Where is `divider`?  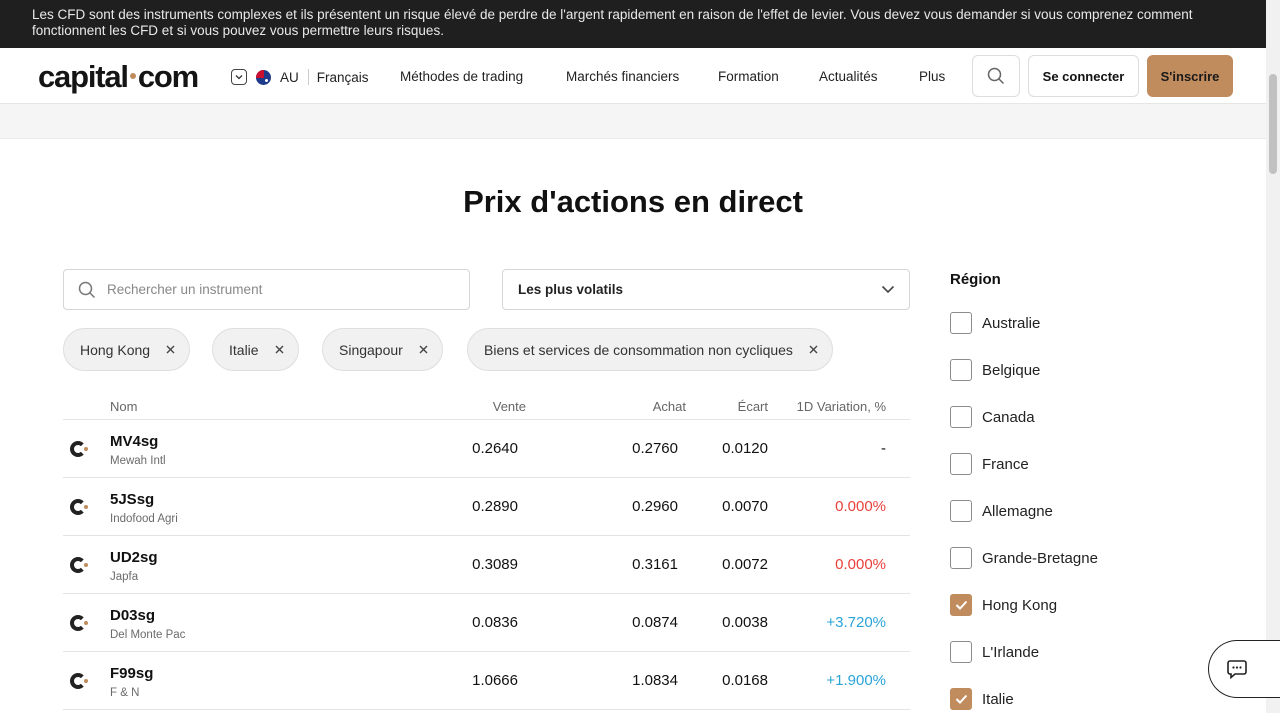
divider is located at coordinates (308, 77).